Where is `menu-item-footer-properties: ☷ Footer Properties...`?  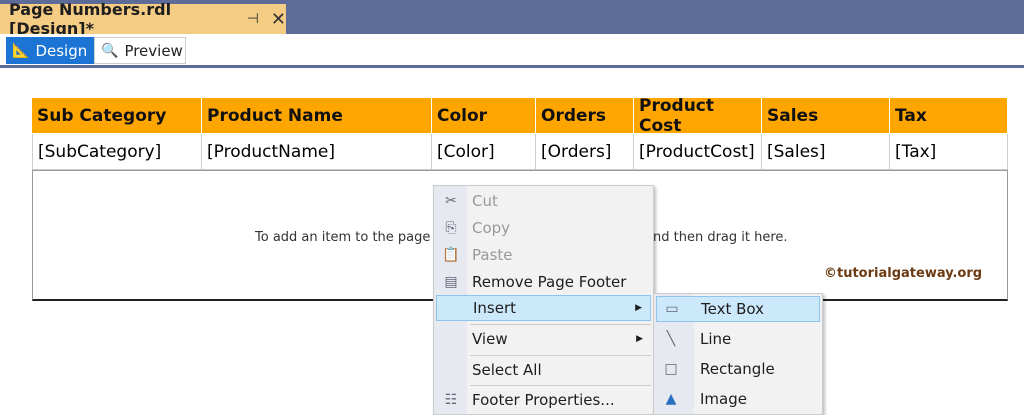
menu-item-footer-properties: ☷ Footer Properties... is located at coordinates (543, 400).